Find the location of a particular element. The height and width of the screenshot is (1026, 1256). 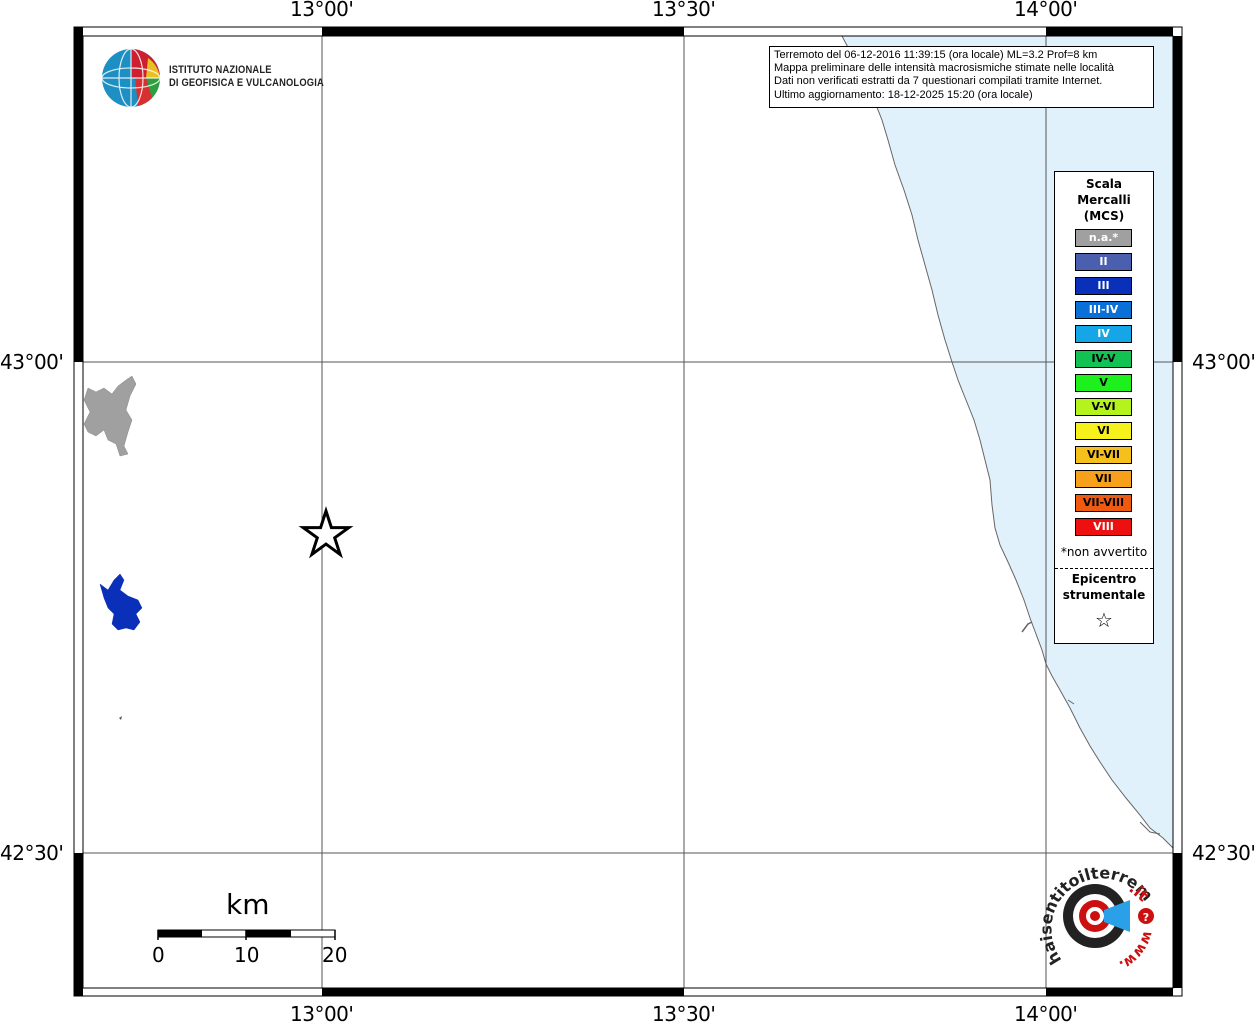

logo-line: DI GEOFISICA E VULCANOLOGIA is located at coordinates (246, 83).